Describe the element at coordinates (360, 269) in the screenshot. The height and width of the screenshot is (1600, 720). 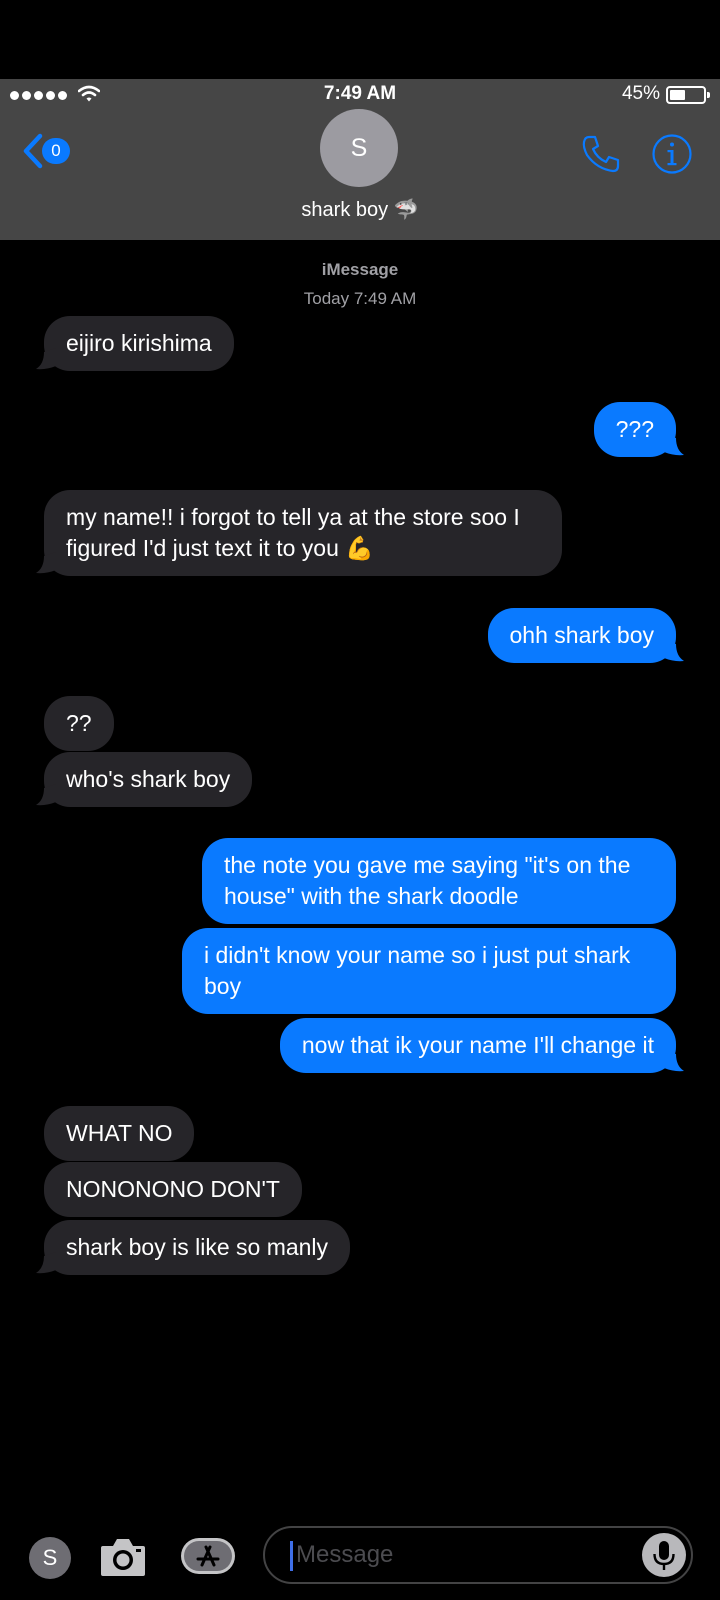
I see `service-label: iMessage` at that location.